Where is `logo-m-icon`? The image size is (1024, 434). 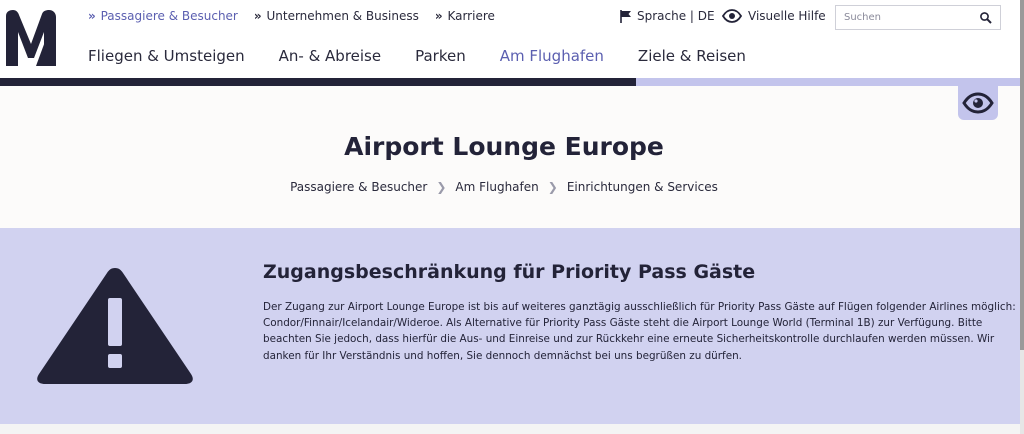
logo-m-icon is located at coordinates (31, 38).